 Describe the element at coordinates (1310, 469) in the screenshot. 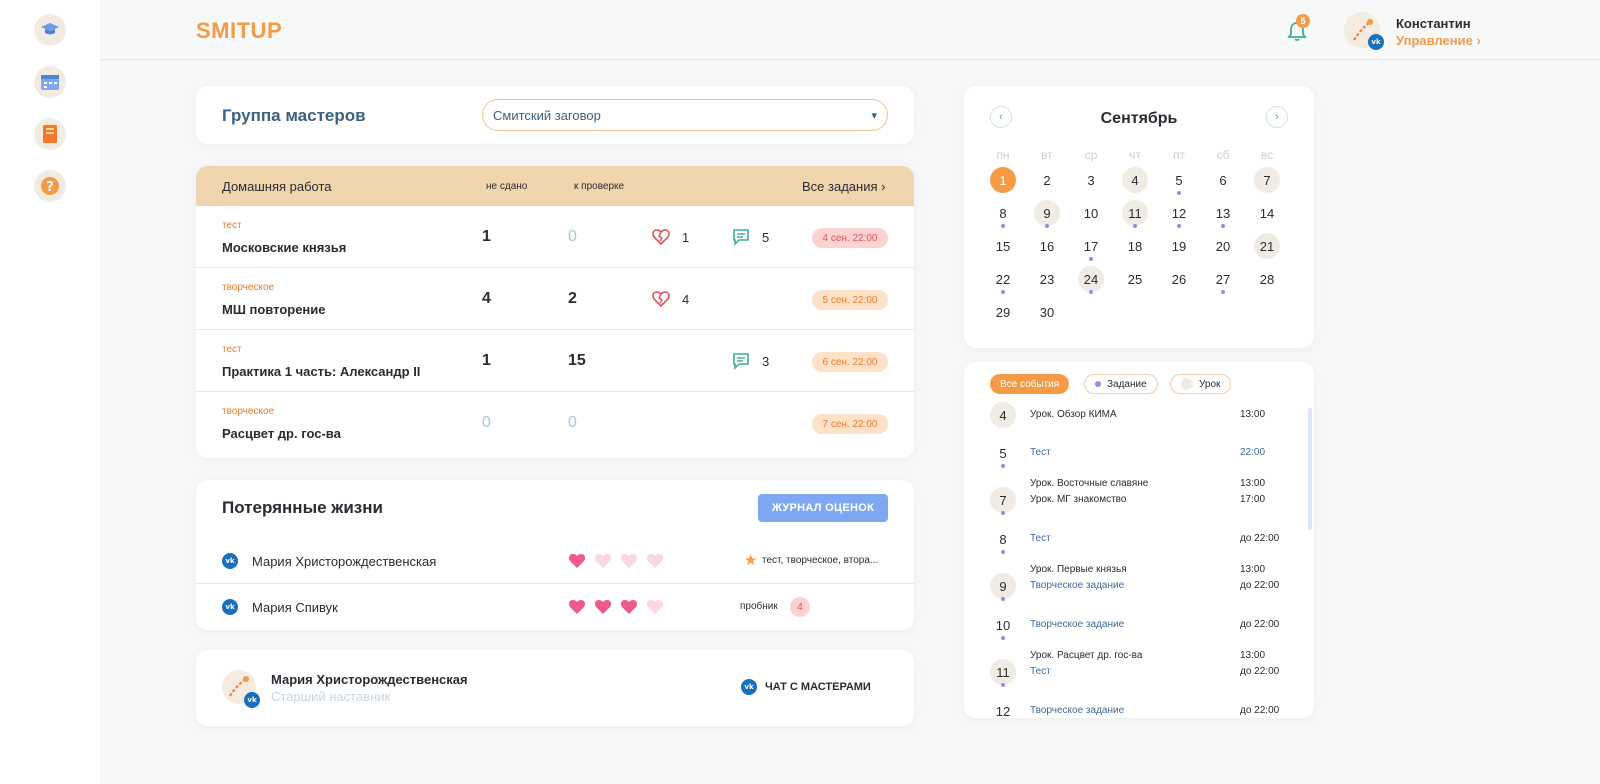

I see `scrollbar` at that location.